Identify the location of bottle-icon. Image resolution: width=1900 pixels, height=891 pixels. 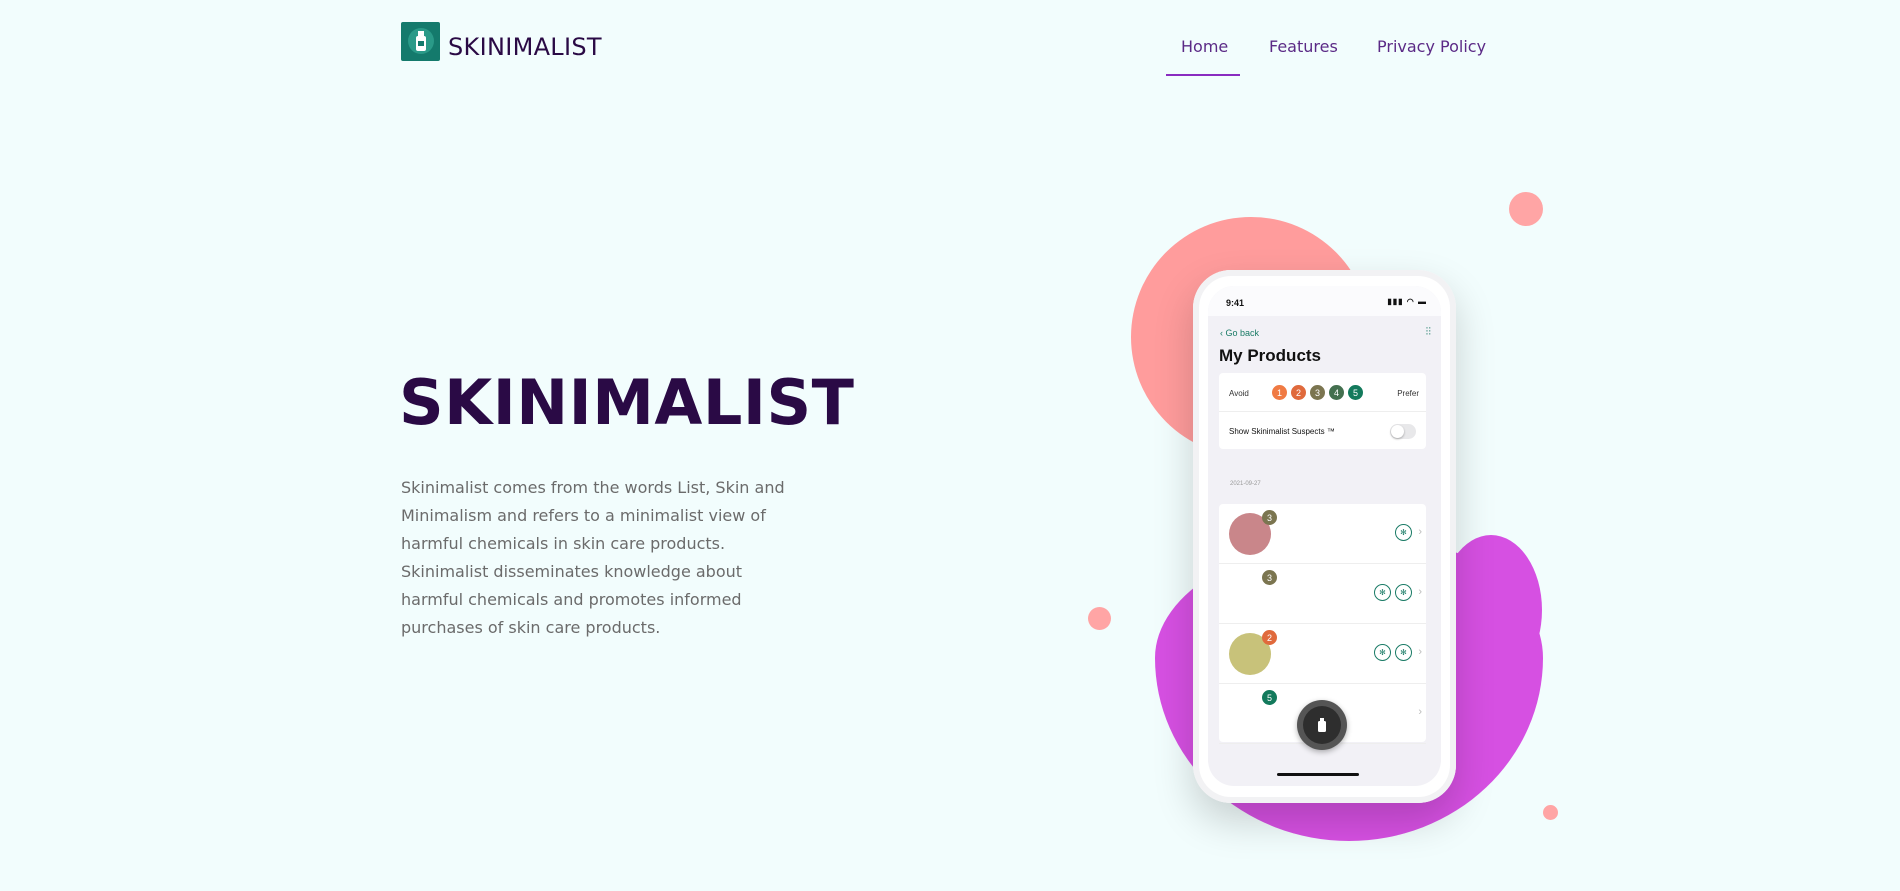
(1322, 725).